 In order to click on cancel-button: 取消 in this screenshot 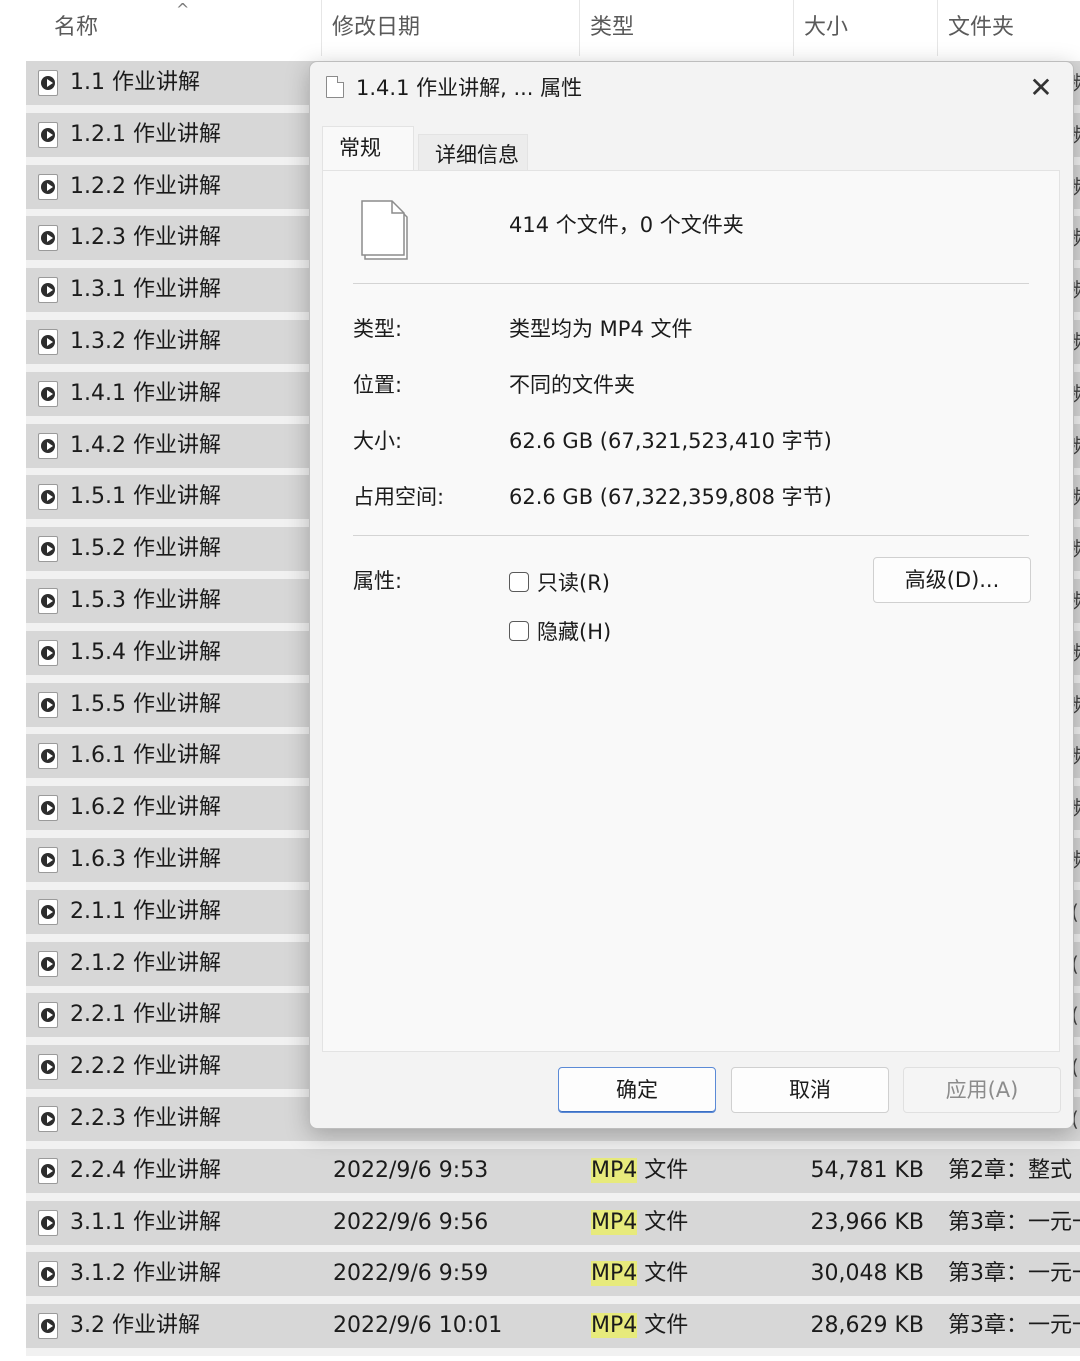, I will do `click(810, 1090)`.